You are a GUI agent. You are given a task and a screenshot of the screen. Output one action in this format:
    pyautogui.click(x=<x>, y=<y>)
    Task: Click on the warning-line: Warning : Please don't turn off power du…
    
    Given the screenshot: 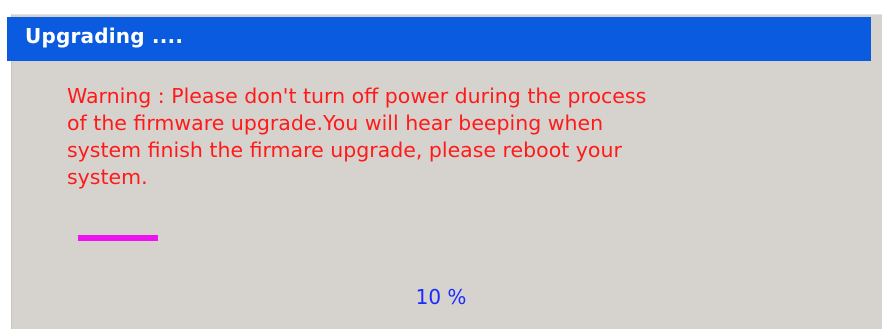 What is the action you would take?
    pyautogui.click(x=357, y=96)
    